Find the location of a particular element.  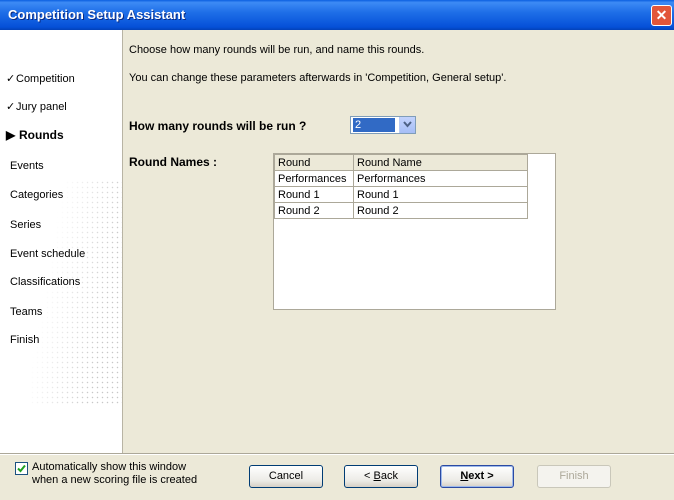

back-button-accesskey: B is located at coordinates (377, 476).